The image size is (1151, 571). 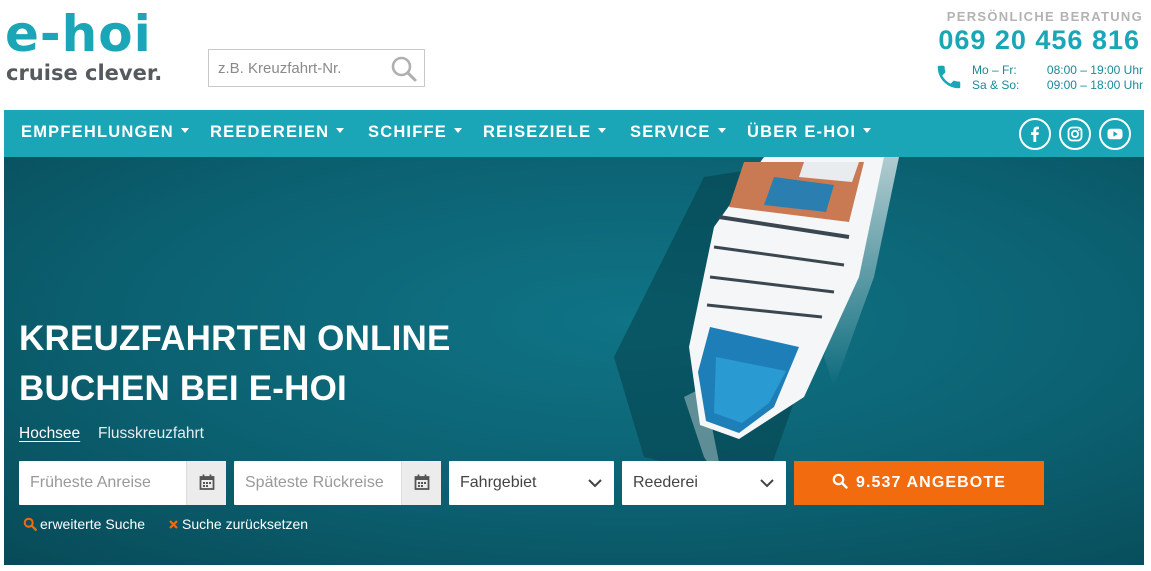 I want to click on tab-hochsee: Hochsee, so click(x=49, y=434).